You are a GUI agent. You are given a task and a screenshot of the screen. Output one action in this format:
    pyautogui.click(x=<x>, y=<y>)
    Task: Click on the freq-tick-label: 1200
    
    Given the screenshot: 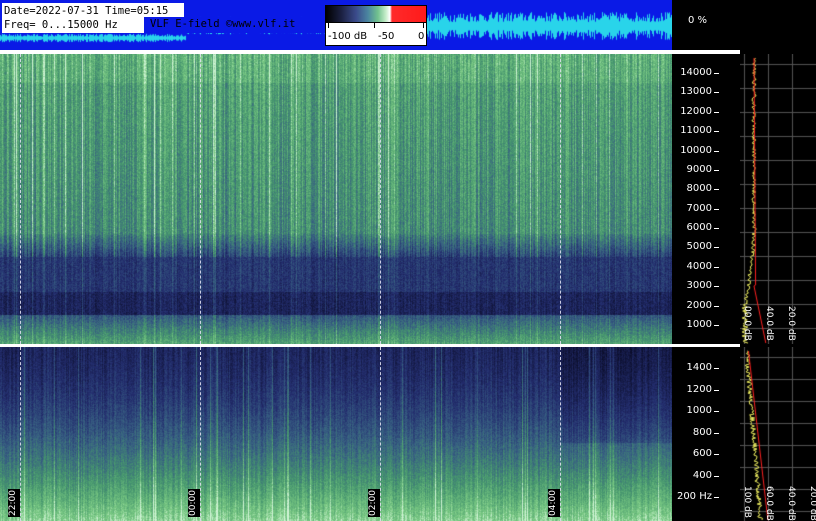 What is the action you would take?
    pyautogui.click(x=699, y=389)
    